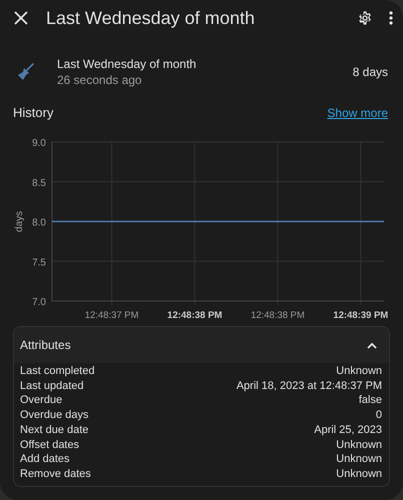 This screenshot has height=500, width=403. Describe the element at coordinates (201, 345) in the screenshot. I see `attributes-header: Attributes` at that location.